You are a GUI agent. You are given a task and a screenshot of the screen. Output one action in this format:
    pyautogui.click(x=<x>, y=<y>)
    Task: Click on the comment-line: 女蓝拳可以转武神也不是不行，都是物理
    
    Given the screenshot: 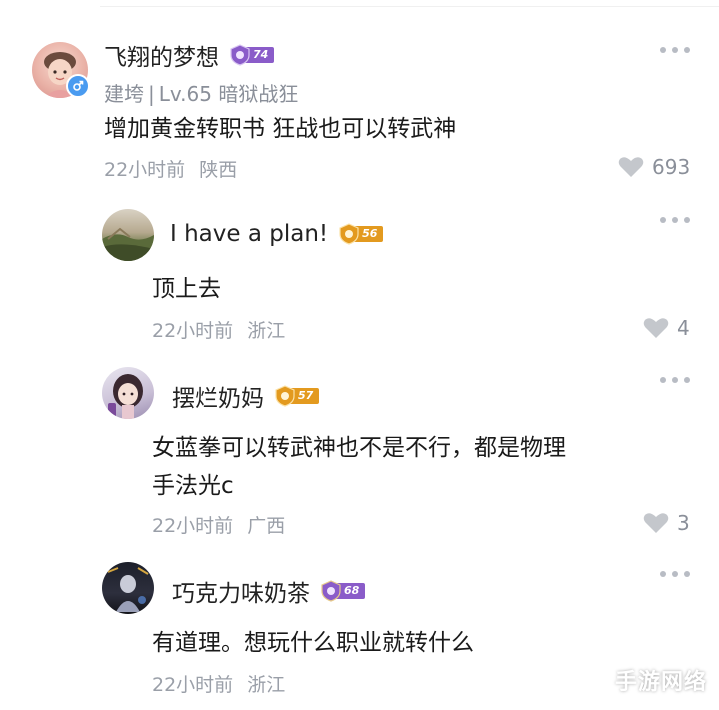 What is the action you would take?
    pyautogui.click(x=359, y=448)
    